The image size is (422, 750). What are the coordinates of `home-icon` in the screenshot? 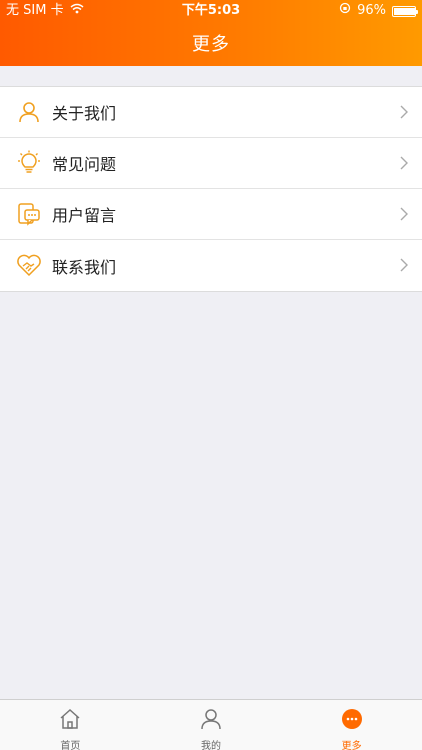 It's located at (70, 721).